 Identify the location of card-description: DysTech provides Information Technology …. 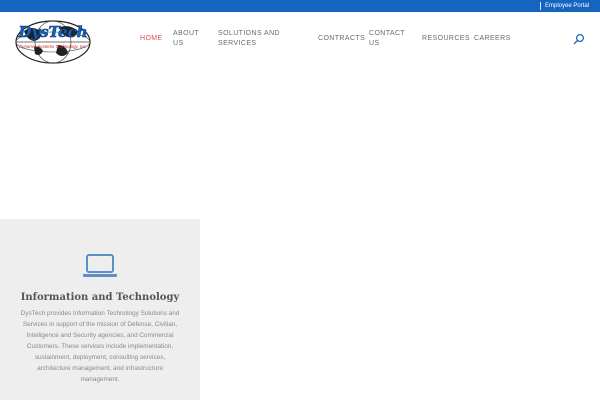
(100, 346).